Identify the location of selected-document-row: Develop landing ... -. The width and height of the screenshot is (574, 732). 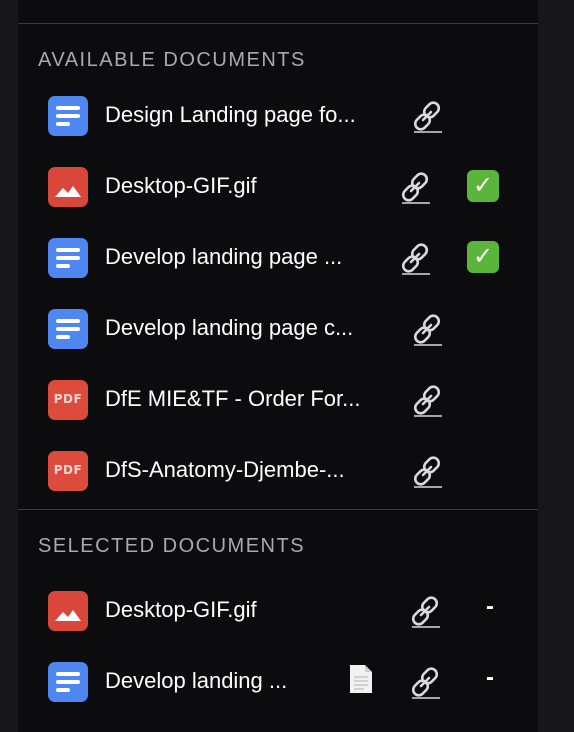
(287, 682).